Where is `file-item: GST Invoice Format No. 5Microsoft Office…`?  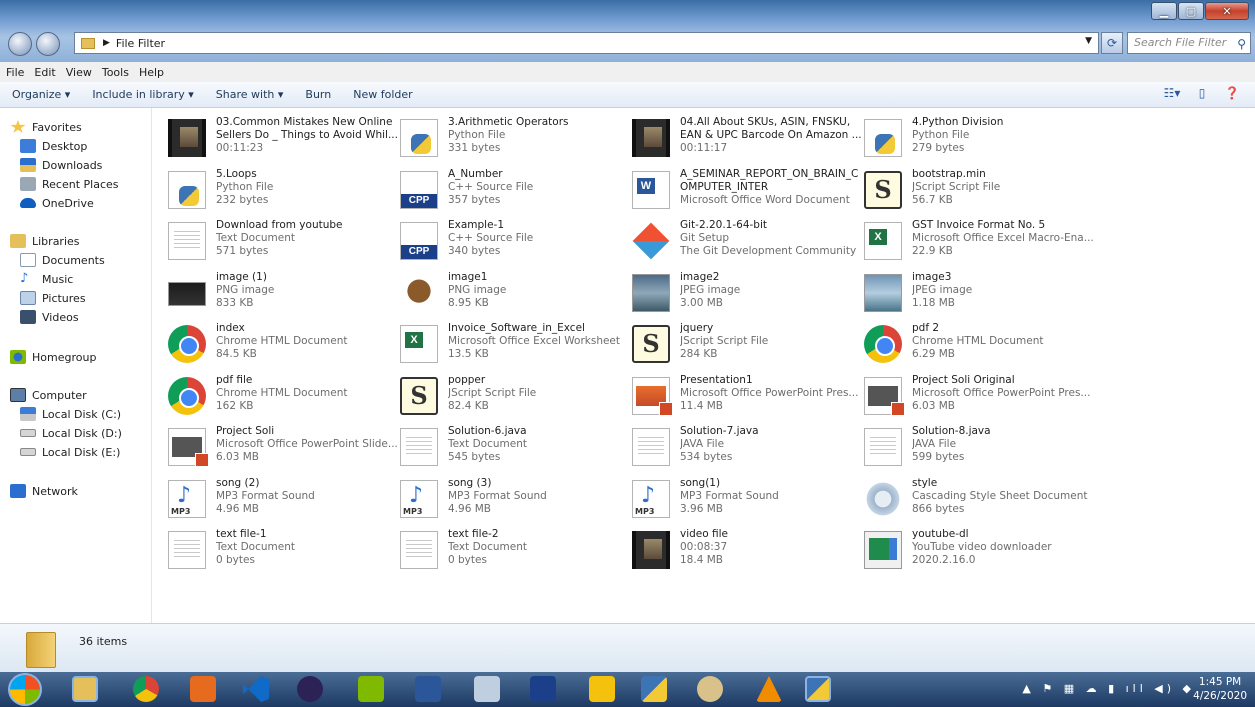 file-item: GST Invoice Format No. 5Microsoft Office… is located at coordinates (980, 243).